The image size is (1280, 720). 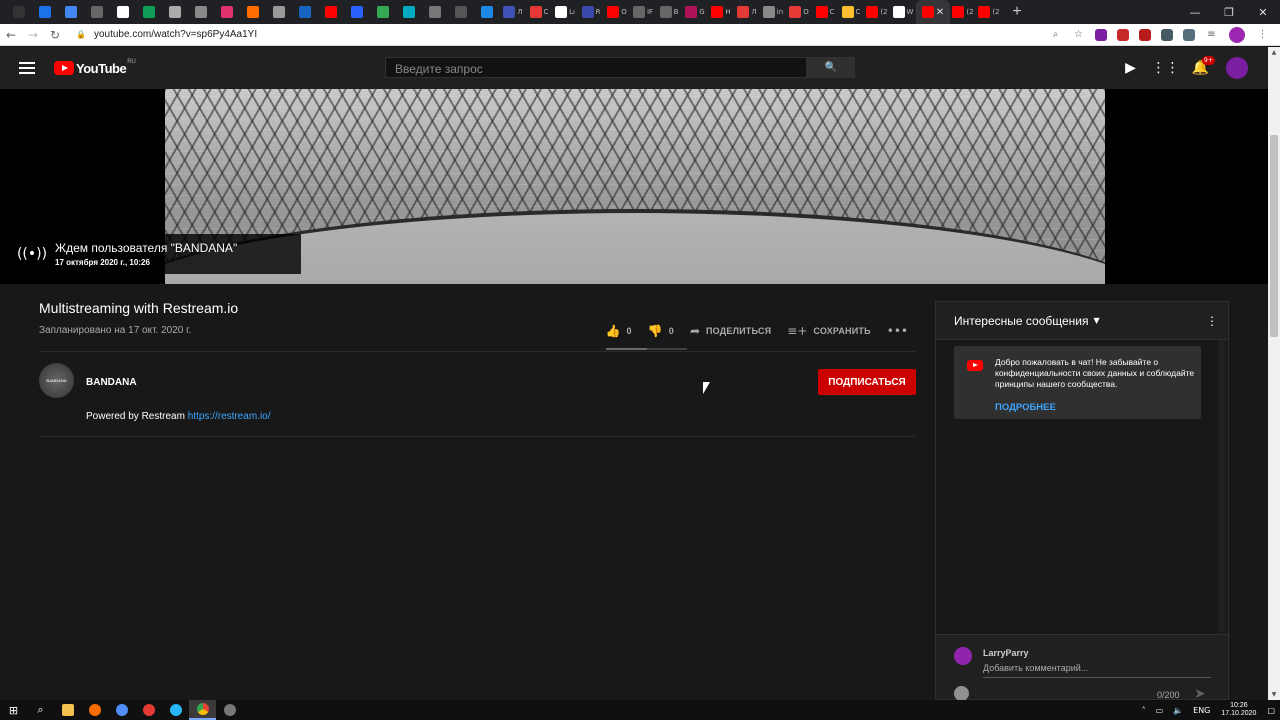 I want to click on scroll-up-icon: ▲, so click(x=1274, y=52).